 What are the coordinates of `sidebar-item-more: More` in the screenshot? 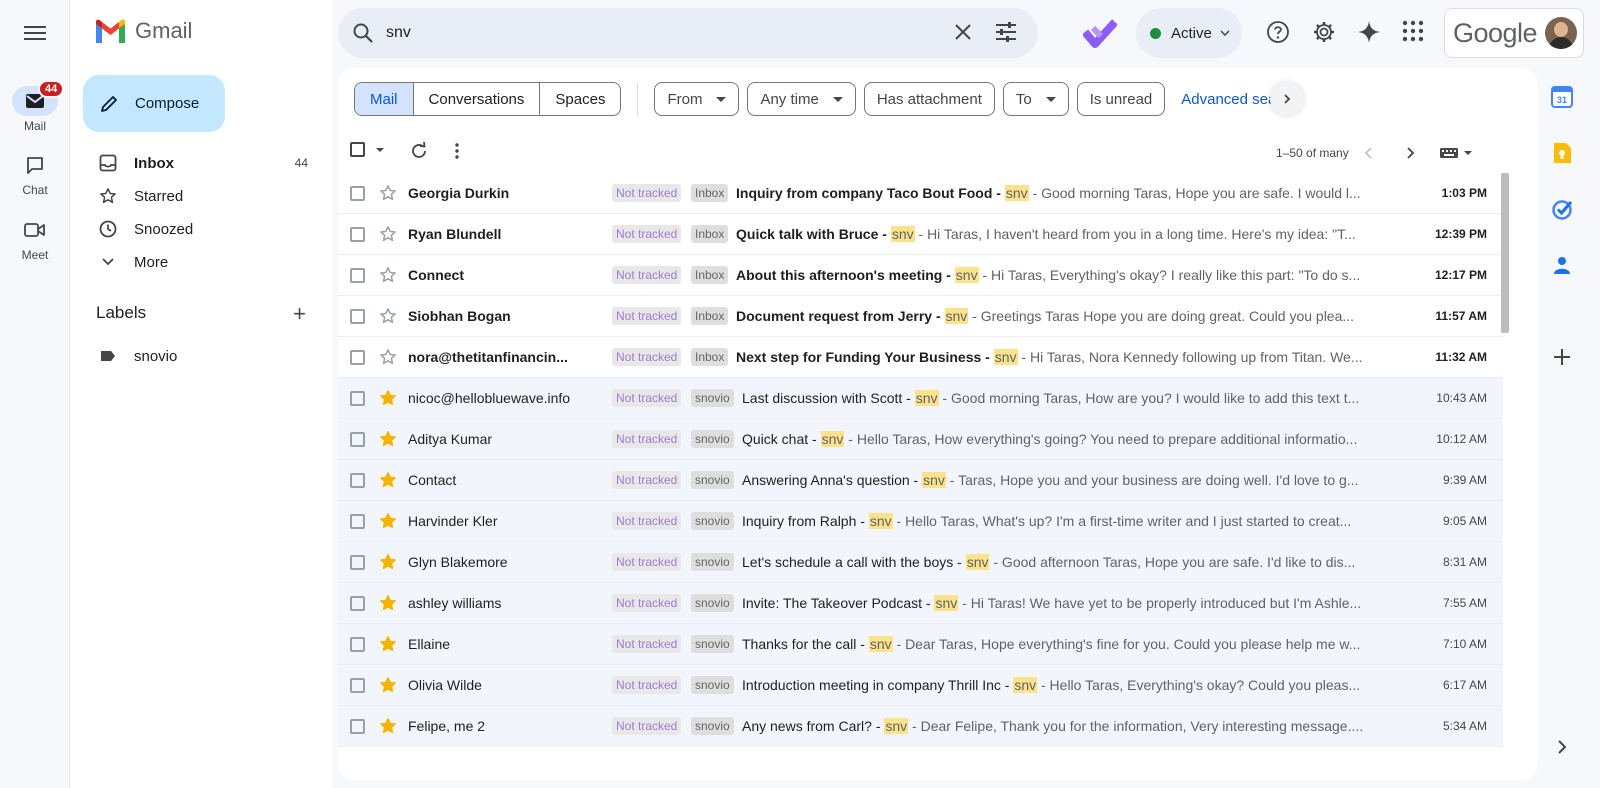 It's located at (211, 262).